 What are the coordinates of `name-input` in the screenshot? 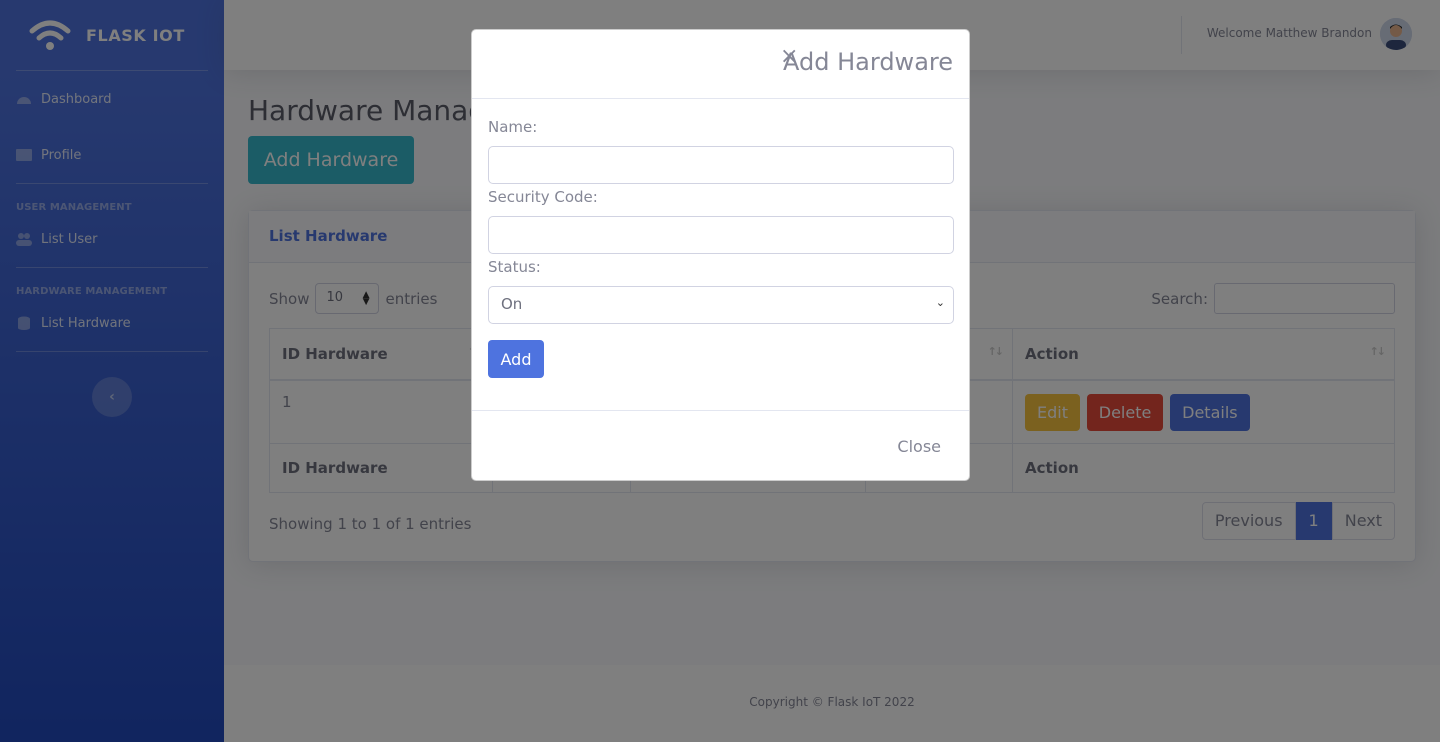 It's located at (721, 165).